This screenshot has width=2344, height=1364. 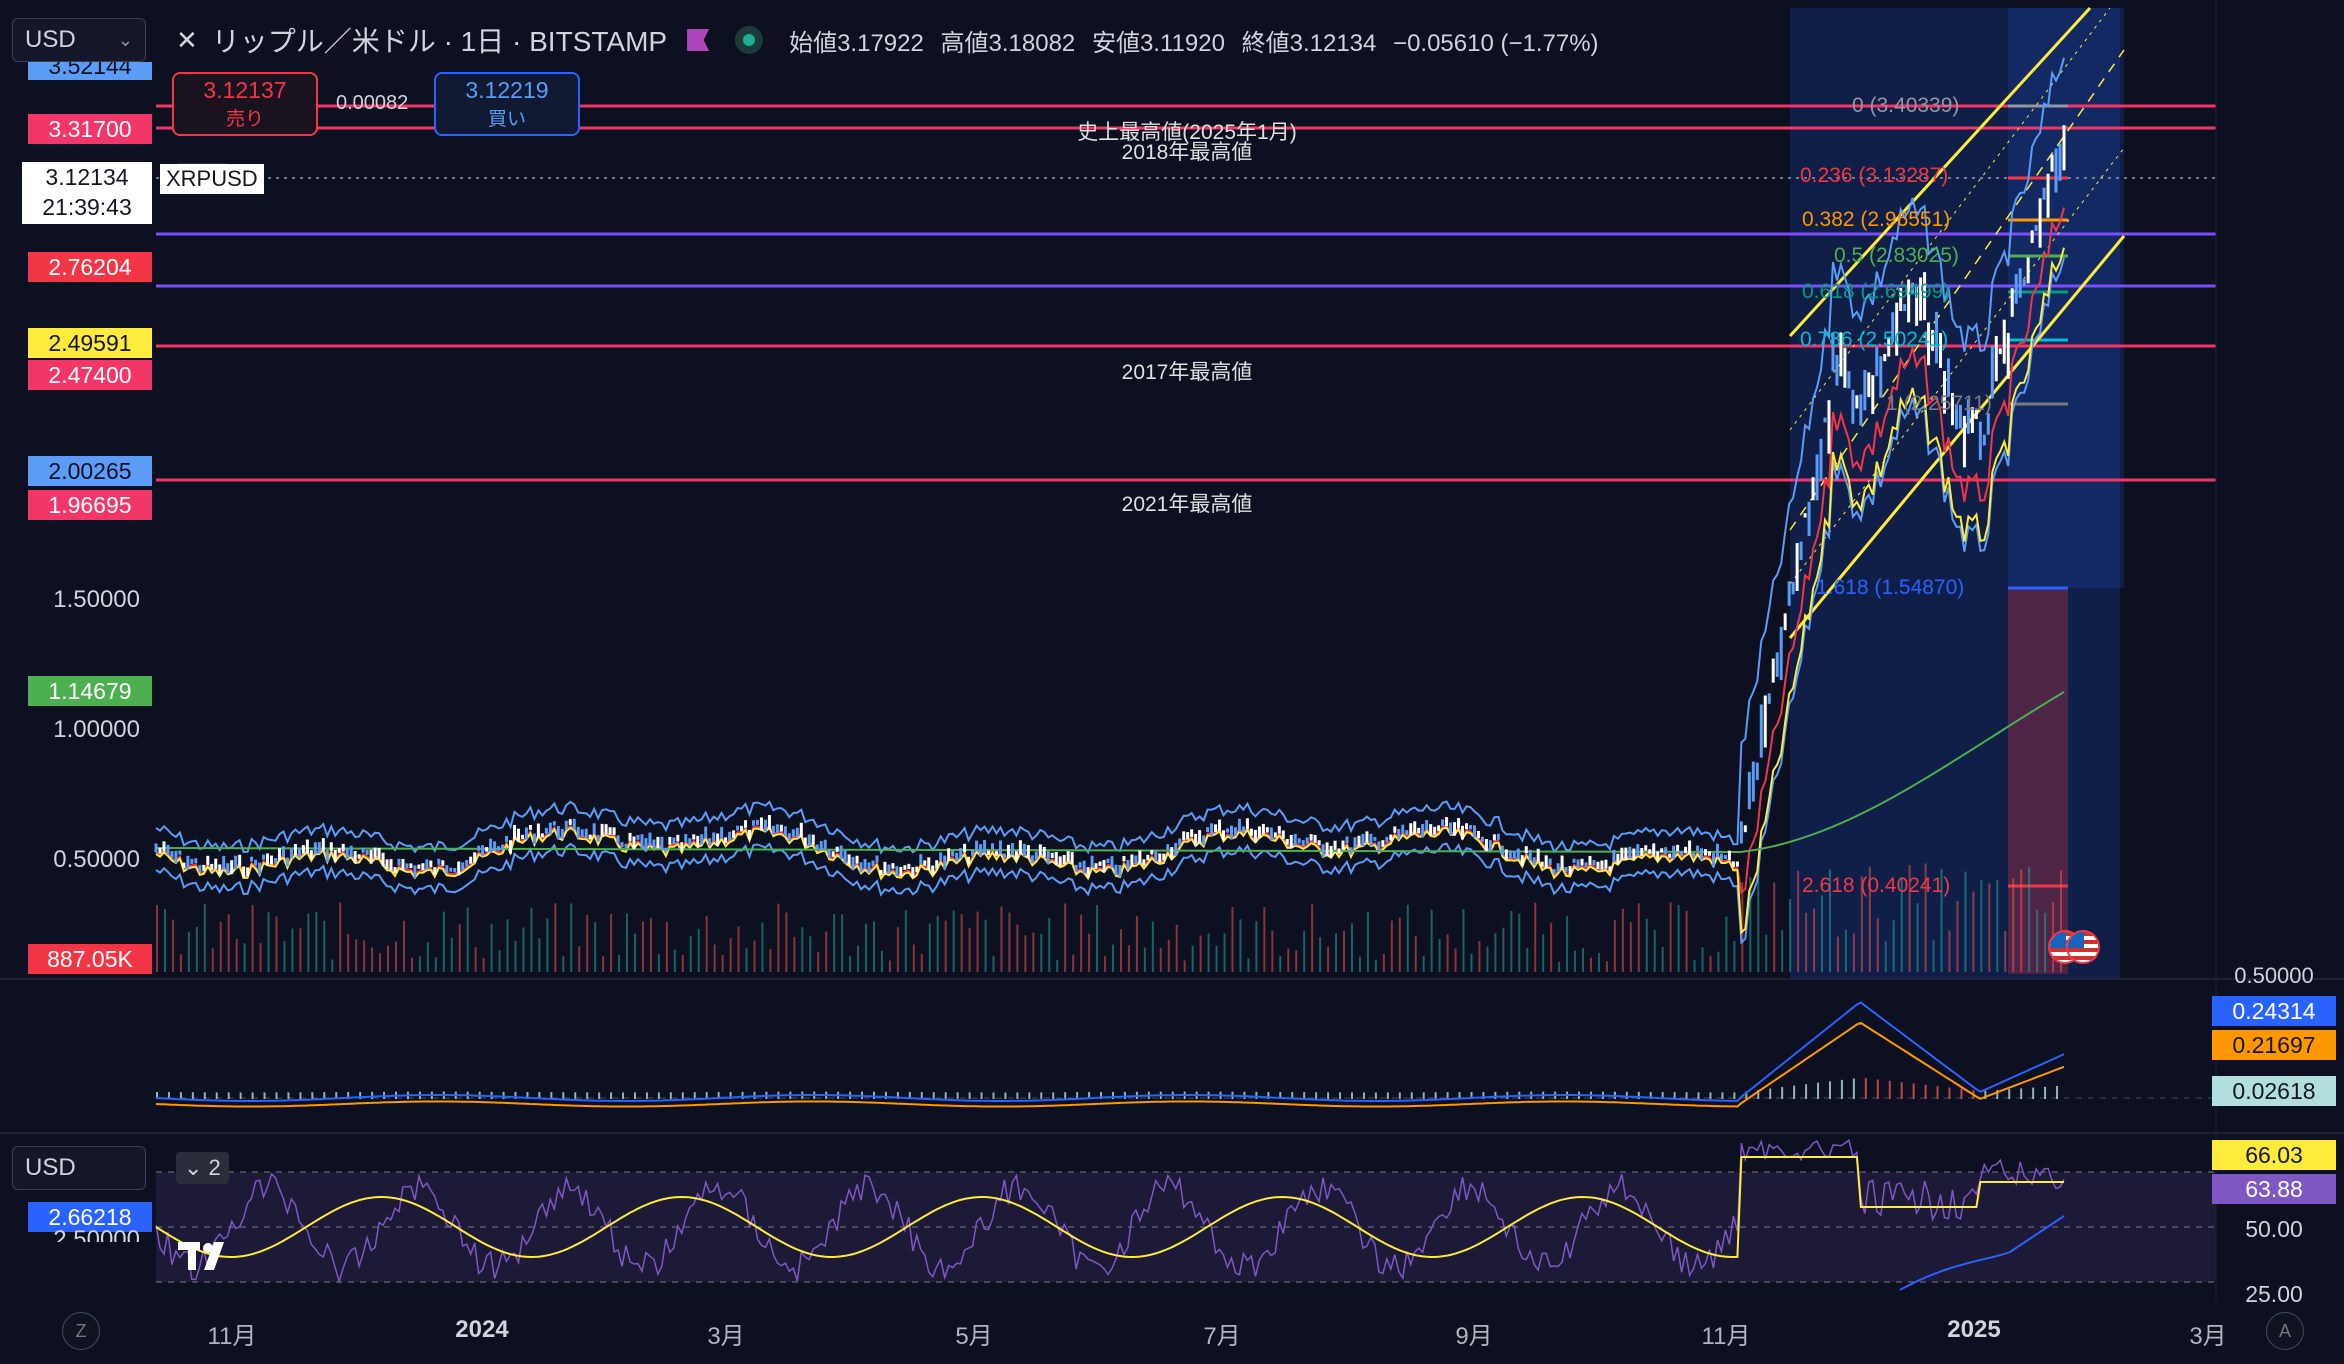 I want to click on ohlc-open-label: 始値, so click(x=813, y=43).